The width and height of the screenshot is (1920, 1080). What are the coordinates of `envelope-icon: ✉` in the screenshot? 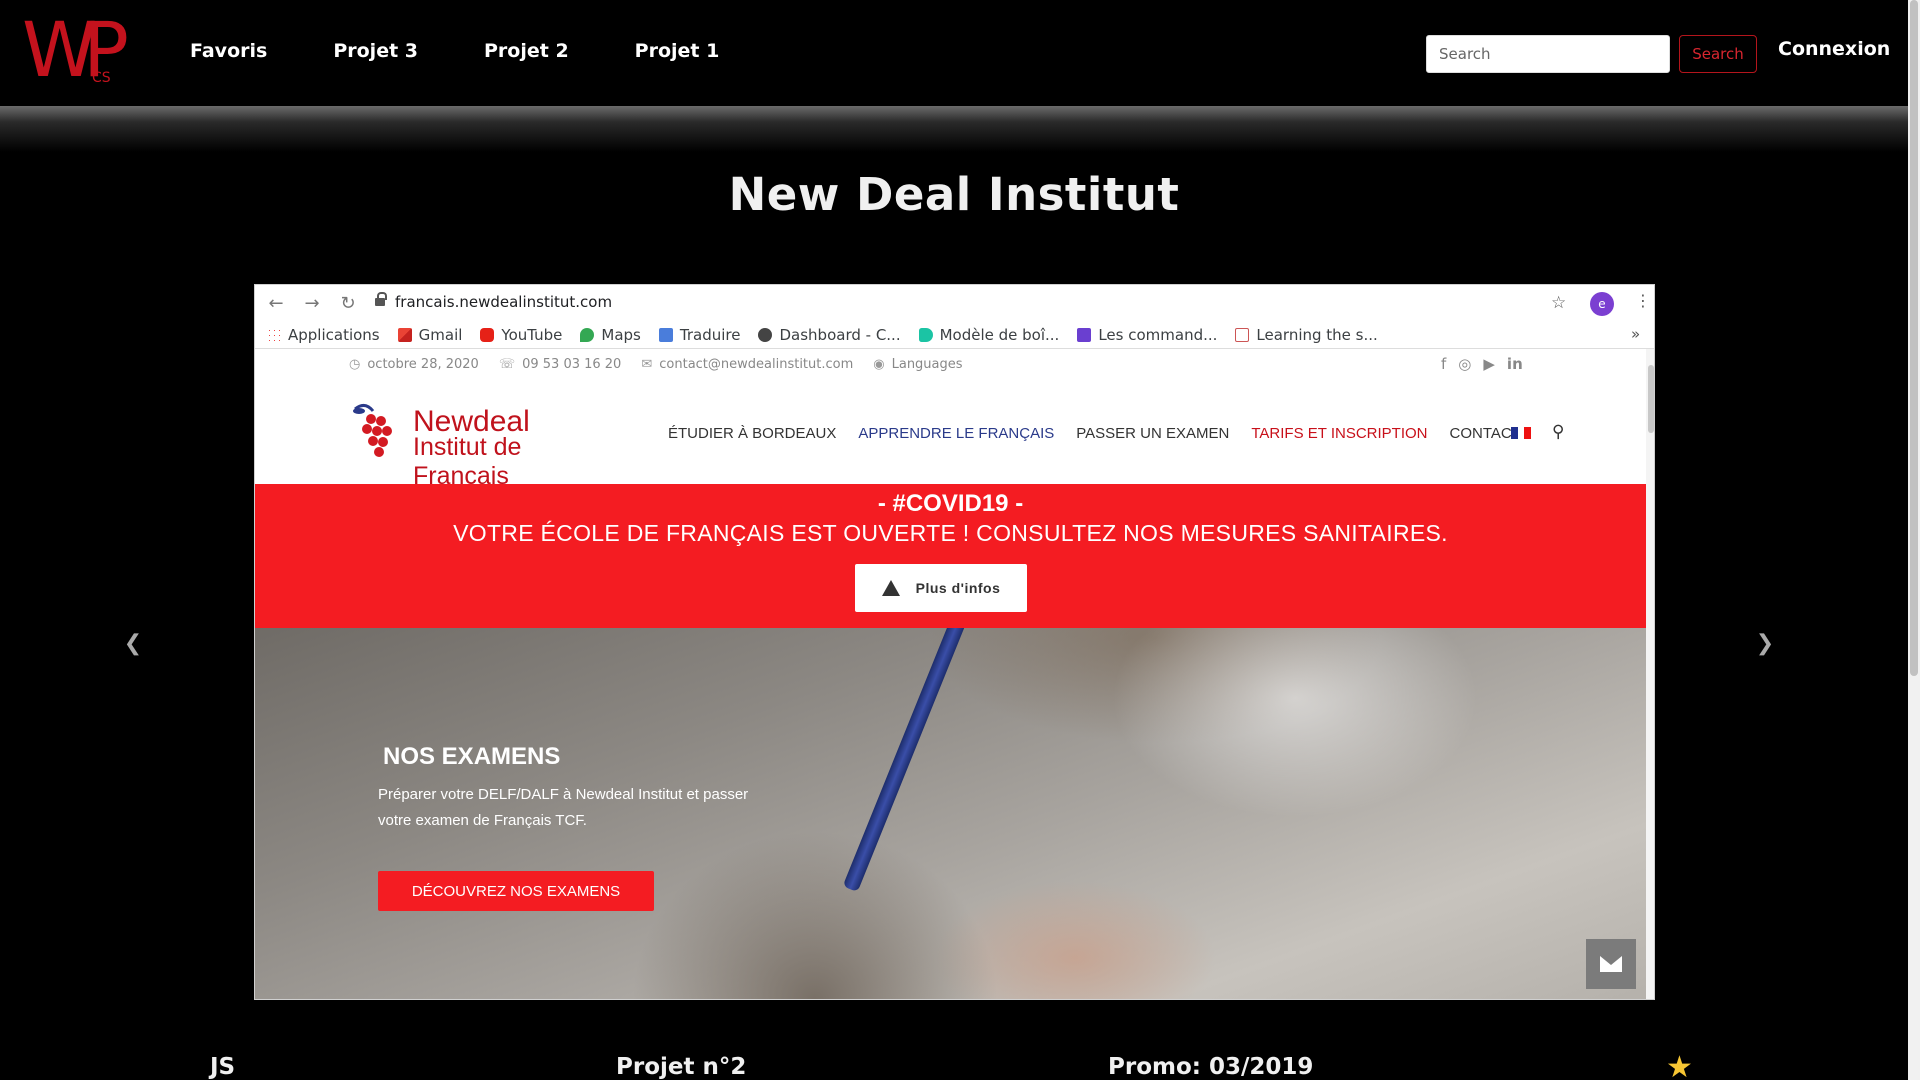 It's located at (647, 364).